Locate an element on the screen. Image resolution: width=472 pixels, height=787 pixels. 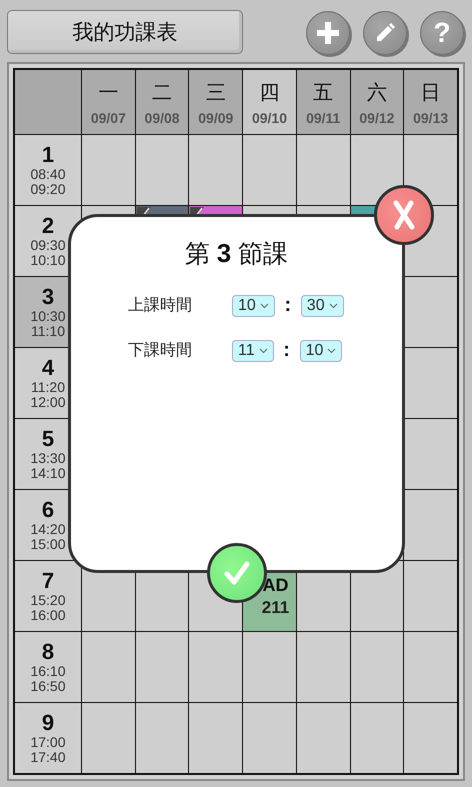
start-time: 11:20 is located at coordinates (48, 388).